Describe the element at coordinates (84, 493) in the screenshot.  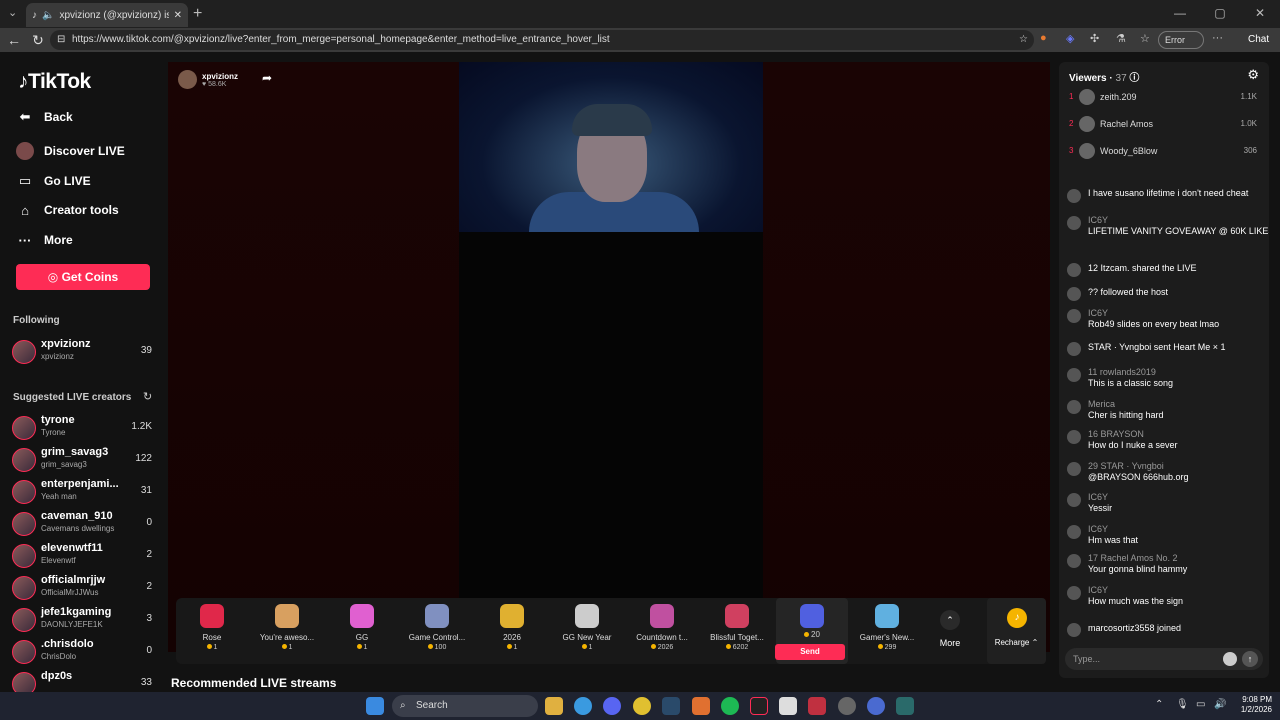
I see `suggested-creator: enterpenjami... Yeah man 31` at that location.